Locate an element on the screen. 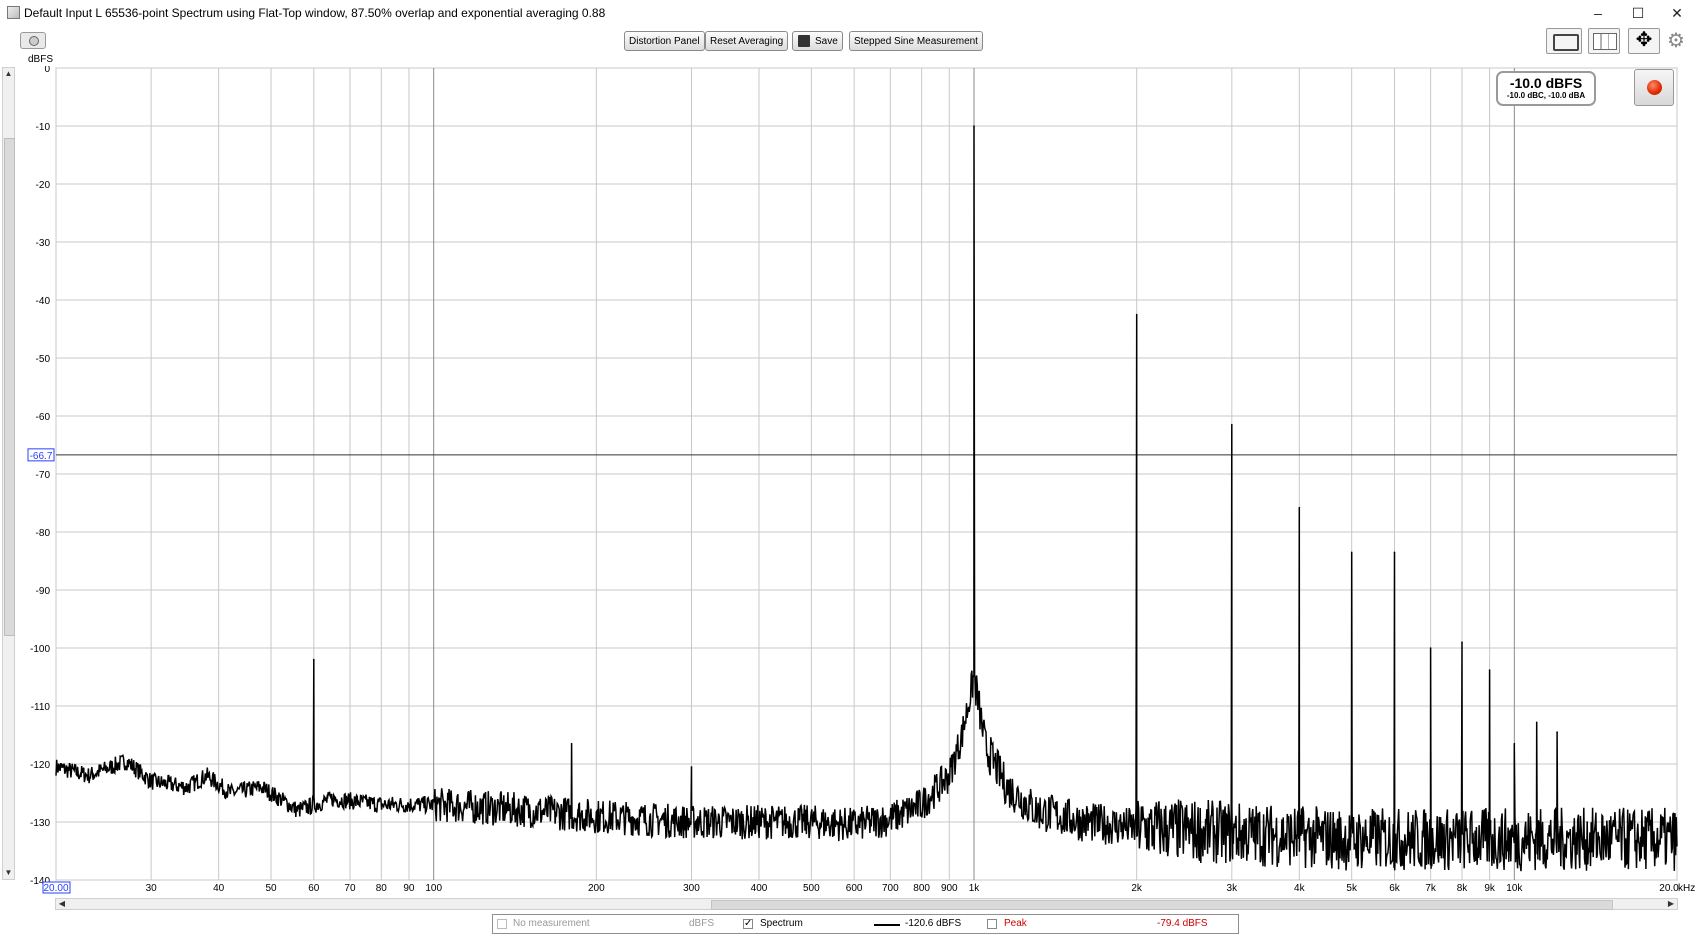  stepped-sine-measurement-button: Stepped Sine Measurement is located at coordinates (916, 41).